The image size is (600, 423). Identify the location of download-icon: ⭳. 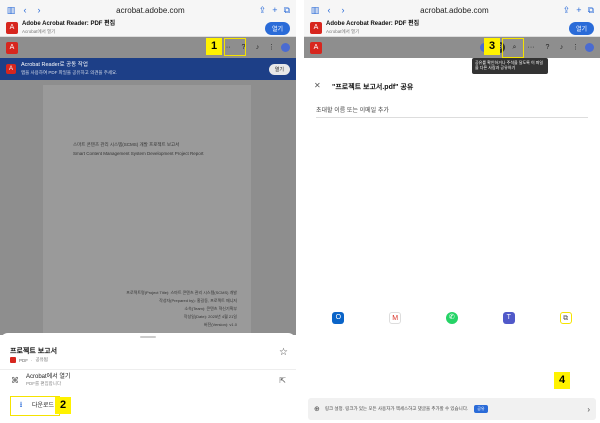
(21, 404).